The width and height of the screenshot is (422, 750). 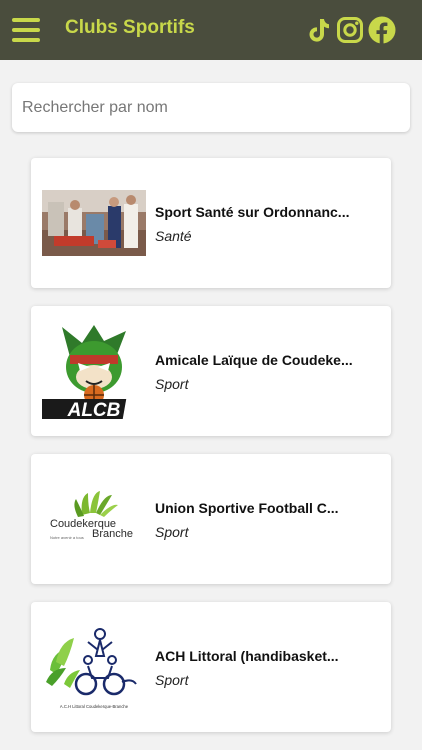 I want to click on tiktok-icon, so click(x=319, y=30).